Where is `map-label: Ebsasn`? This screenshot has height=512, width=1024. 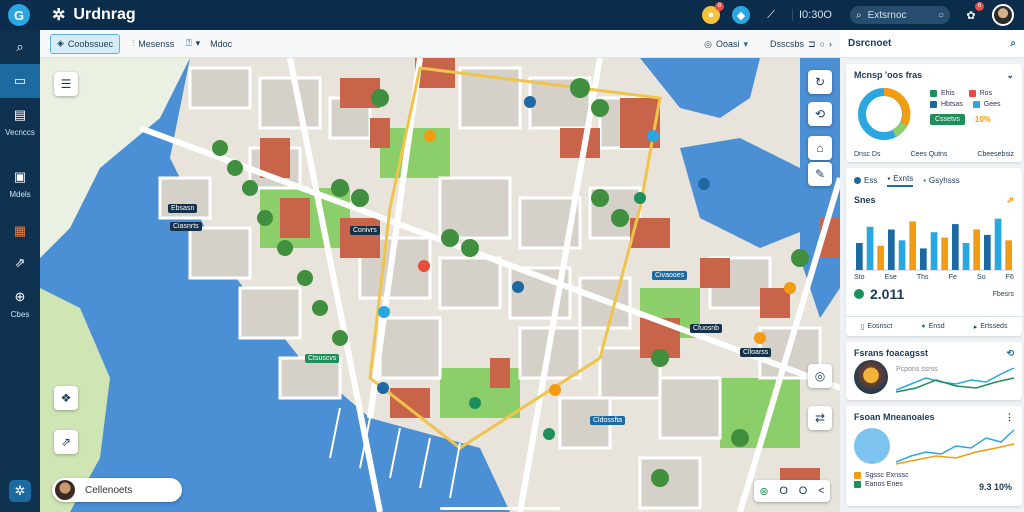 map-label: Ebsasn is located at coordinates (183, 208).